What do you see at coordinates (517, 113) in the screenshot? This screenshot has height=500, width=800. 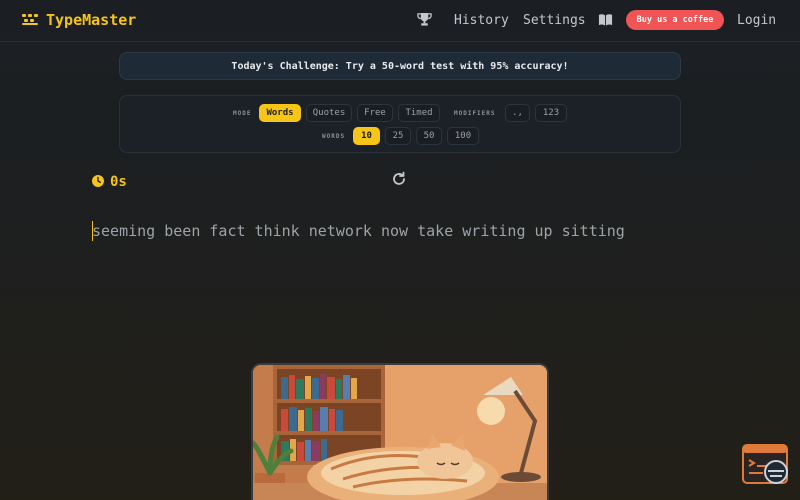 I see `modifier-punctuation-button: .,` at bounding box center [517, 113].